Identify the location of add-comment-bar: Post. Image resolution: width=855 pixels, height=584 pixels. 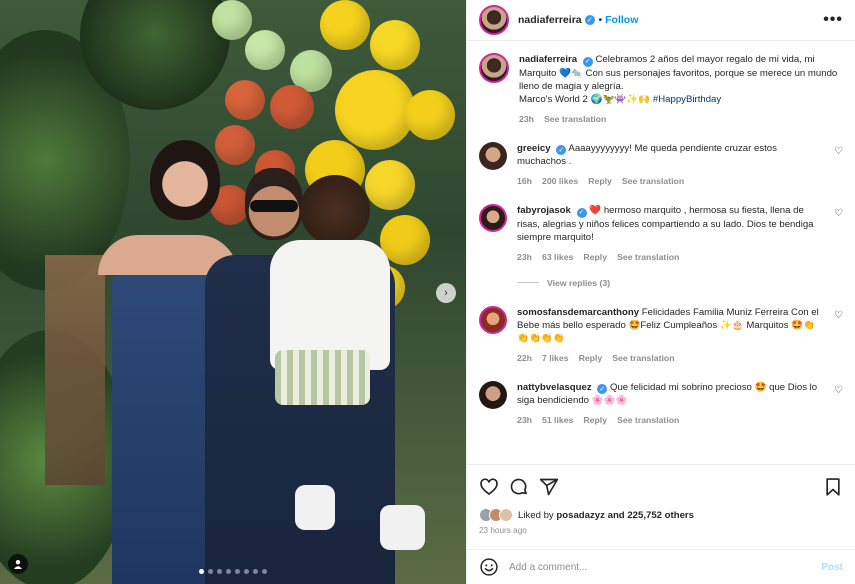
(661, 566).